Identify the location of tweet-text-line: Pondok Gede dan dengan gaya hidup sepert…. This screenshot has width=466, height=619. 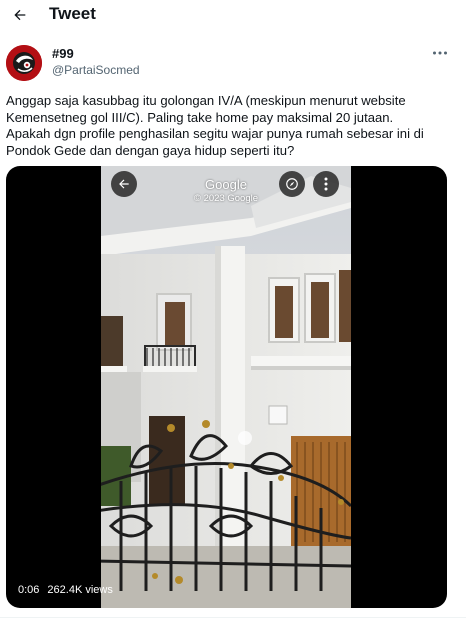
(150, 150).